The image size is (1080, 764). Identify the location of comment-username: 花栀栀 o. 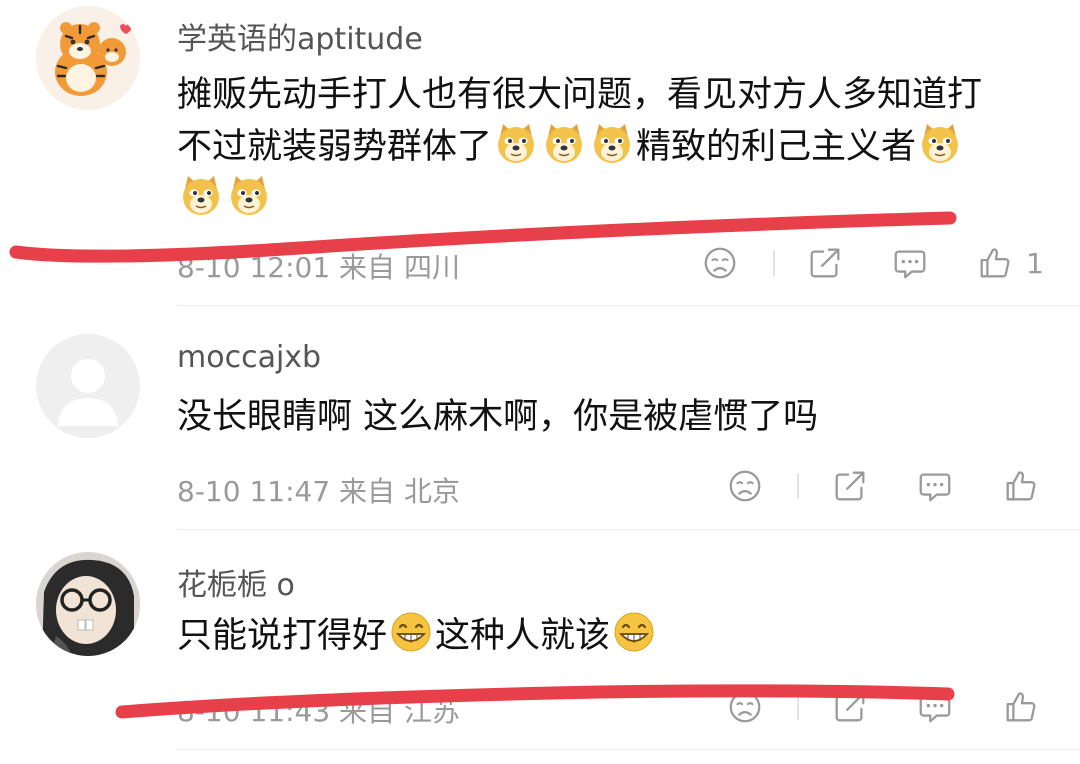
(236, 582).